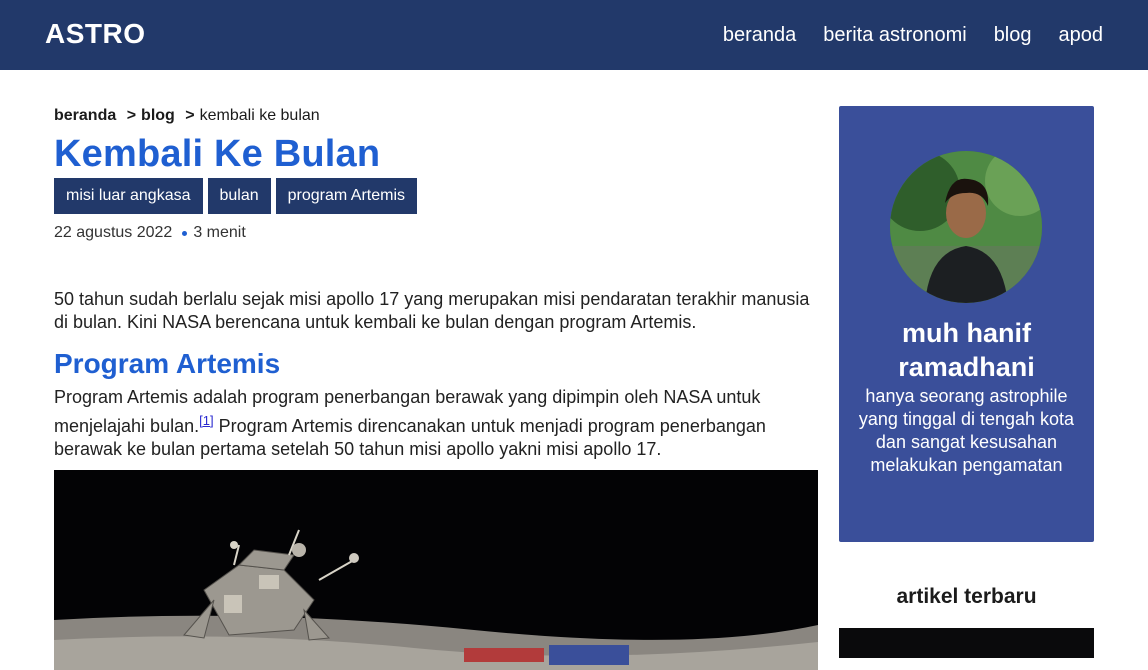  Describe the element at coordinates (1013, 35) in the screenshot. I see `nav-item-blog: blog` at that location.